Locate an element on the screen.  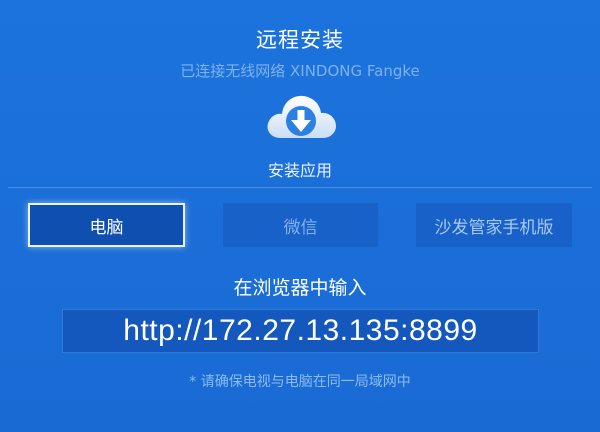
tab-wechat: 微信 is located at coordinates (300, 225).